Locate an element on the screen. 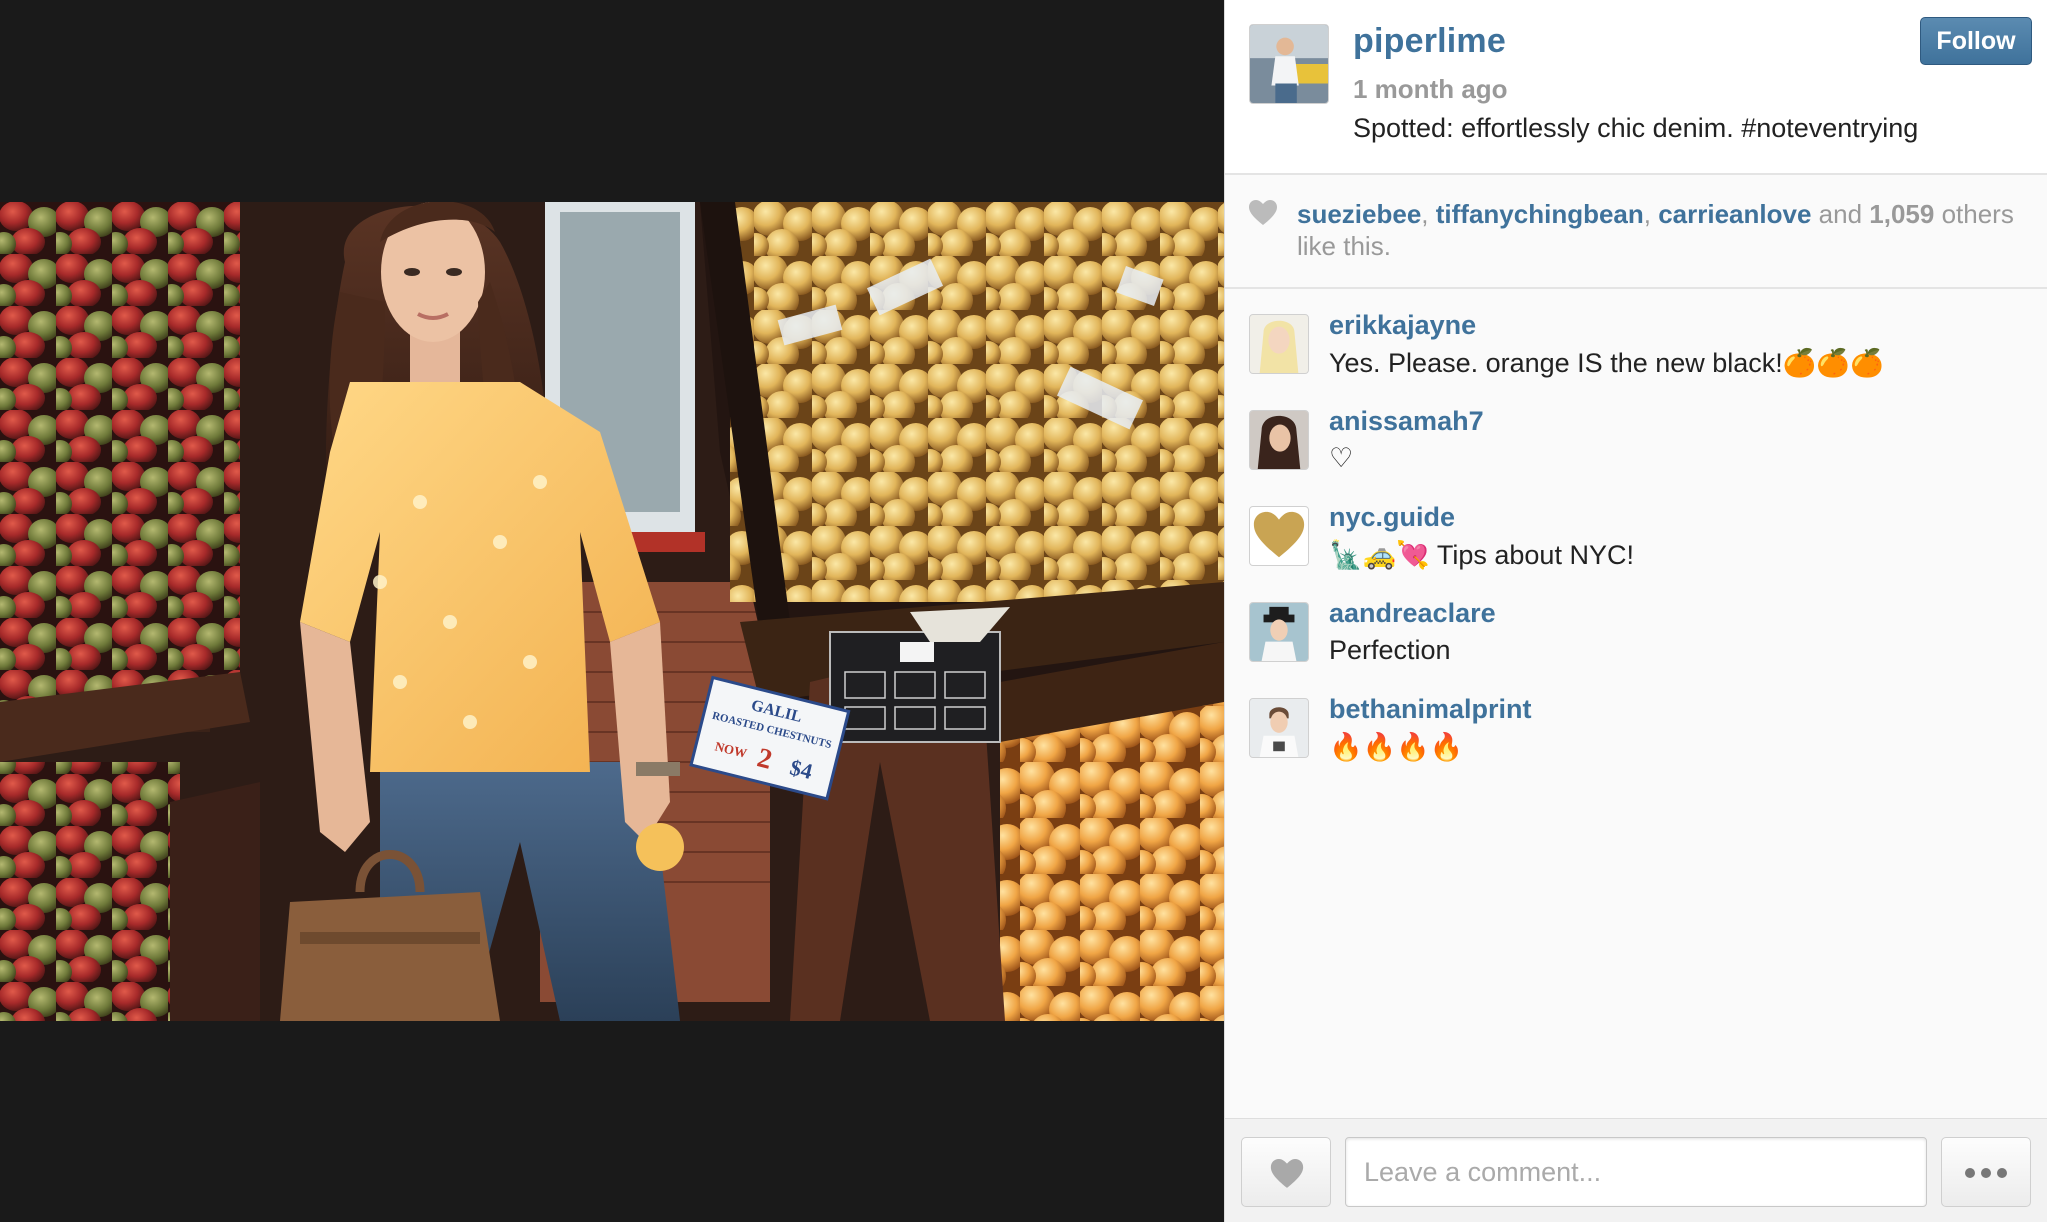  likes-and: and is located at coordinates (1840, 214).